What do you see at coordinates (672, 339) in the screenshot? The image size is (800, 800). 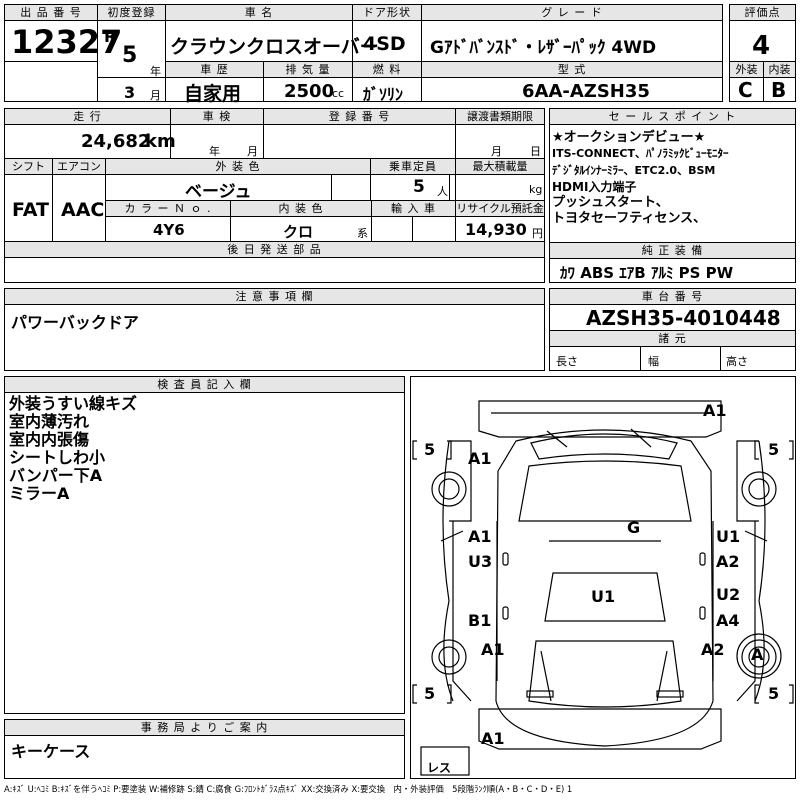 I see `dimensions-label: 諸 元` at bounding box center [672, 339].